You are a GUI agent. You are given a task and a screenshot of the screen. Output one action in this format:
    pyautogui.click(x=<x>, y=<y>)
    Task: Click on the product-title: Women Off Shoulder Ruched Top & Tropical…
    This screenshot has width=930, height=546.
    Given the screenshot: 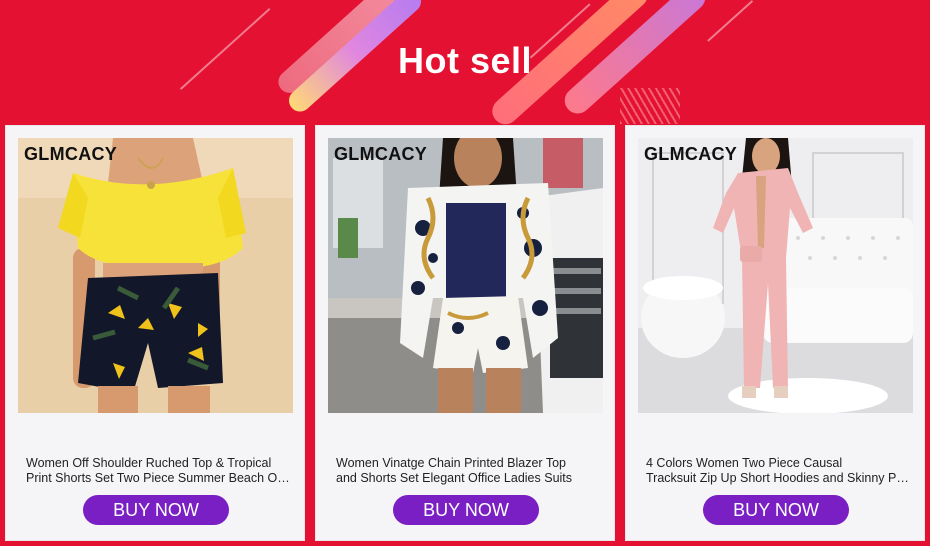 What is the action you would take?
    pyautogui.click(x=158, y=471)
    